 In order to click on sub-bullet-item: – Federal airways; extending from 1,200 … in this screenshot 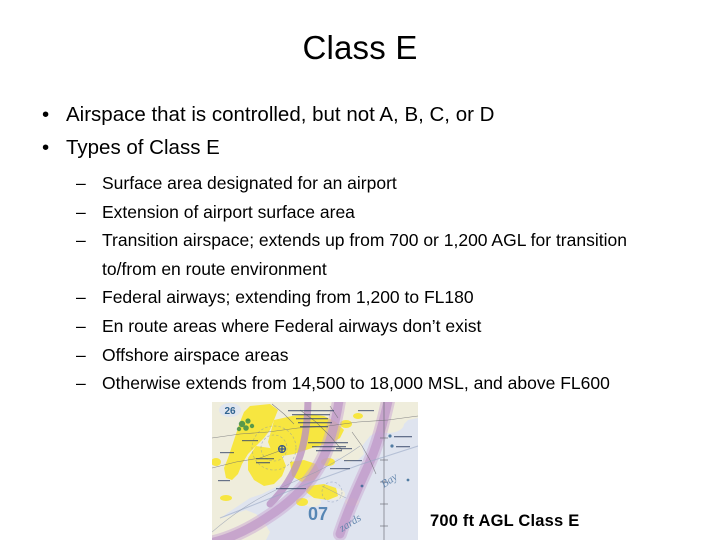, I will do `click(346, 297)`.